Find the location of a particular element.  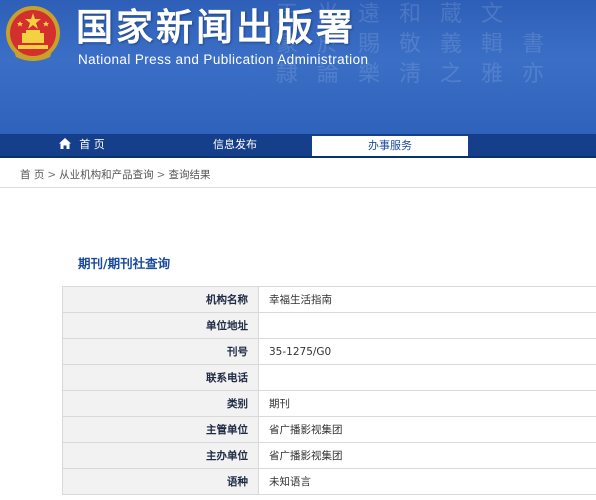

nav-item-home-label: 首 页 is located at coordinates (92, 144).